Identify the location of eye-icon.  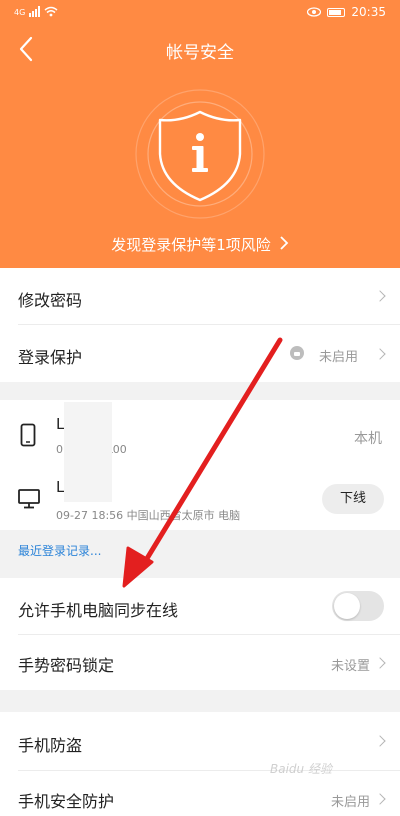
(314, 12).